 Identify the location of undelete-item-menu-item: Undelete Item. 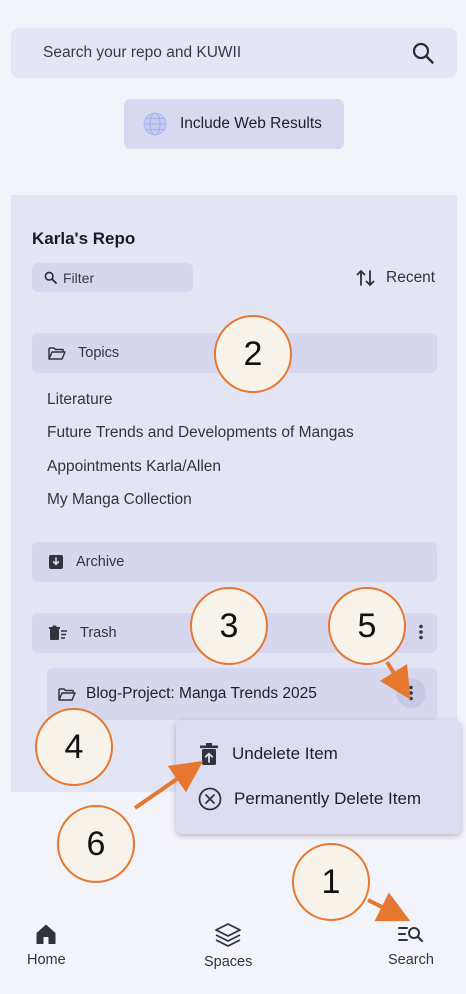
(318, 754).